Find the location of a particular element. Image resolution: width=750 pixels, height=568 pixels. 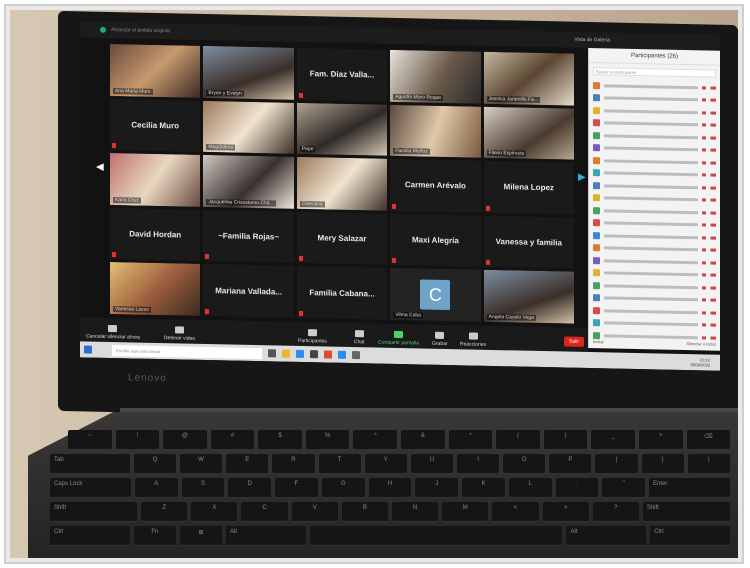

reactions-button: Reacciones is located at coordinates (473, 340).